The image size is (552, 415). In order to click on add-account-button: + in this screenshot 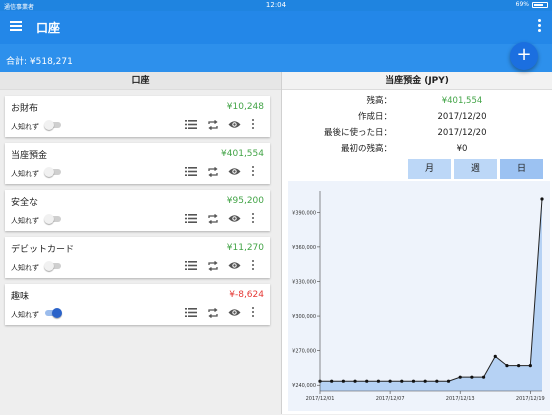, I will do `click(524, 56)`.